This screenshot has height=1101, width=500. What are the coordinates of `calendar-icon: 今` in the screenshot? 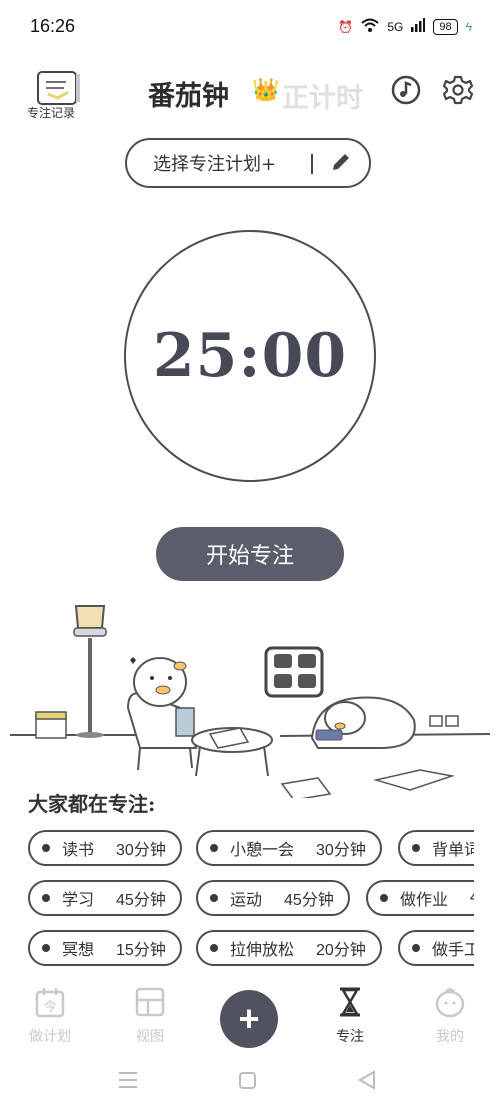 It's located at (50, 1003).